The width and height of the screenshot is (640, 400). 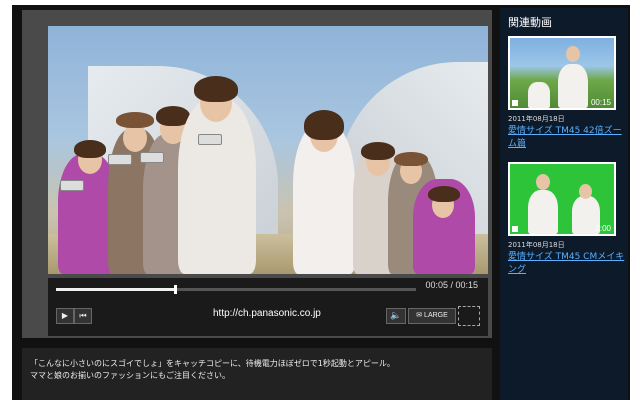 What do you see at coordinates (217, 186) in the screenshot?
I see `person` at bounding box center [217, 186].